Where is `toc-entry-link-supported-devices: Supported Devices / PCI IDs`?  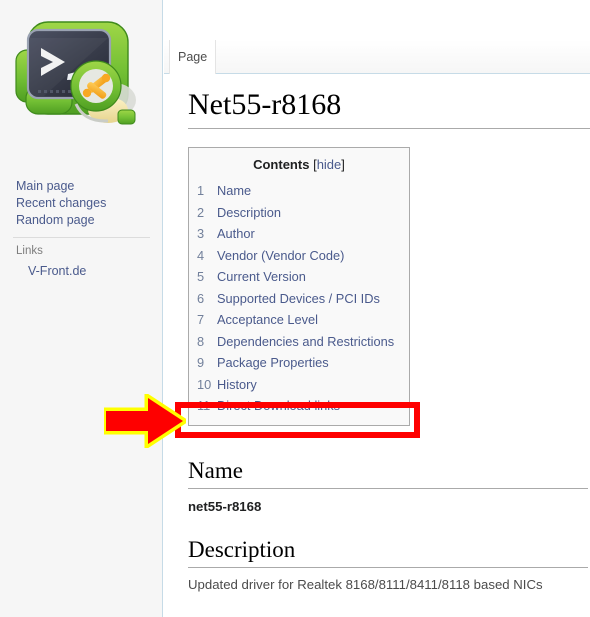 toc-entry-link-supported-devices: Supported Devices / PCI IDs is located at coordinates (298, 299).